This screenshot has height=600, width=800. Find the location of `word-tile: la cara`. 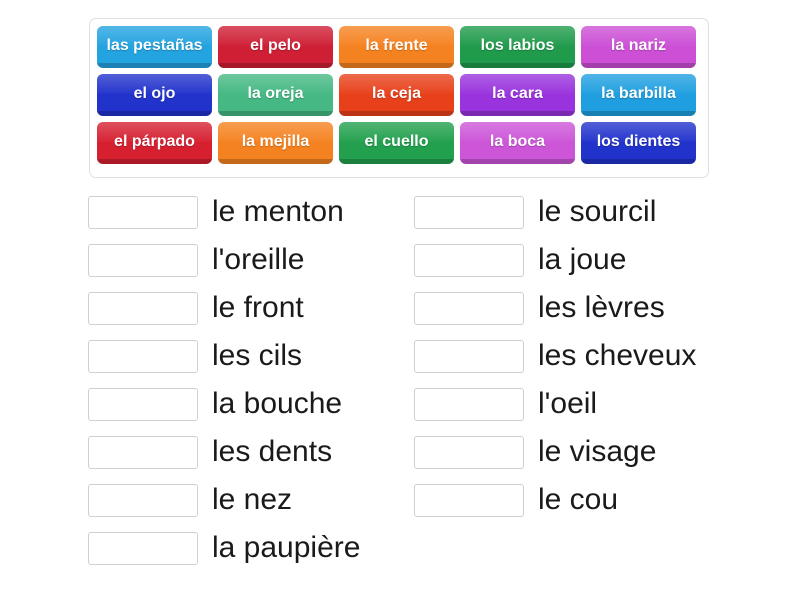

word-tile: la cara is located at coordinates (517, 95).